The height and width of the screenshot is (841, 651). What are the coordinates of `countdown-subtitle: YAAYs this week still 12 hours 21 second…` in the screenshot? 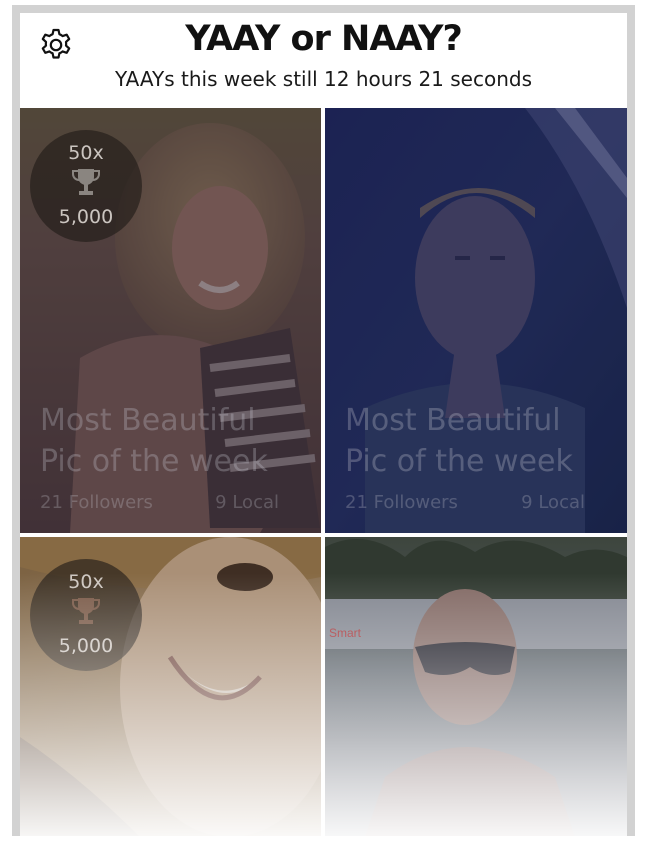 It's located at (323, 79).